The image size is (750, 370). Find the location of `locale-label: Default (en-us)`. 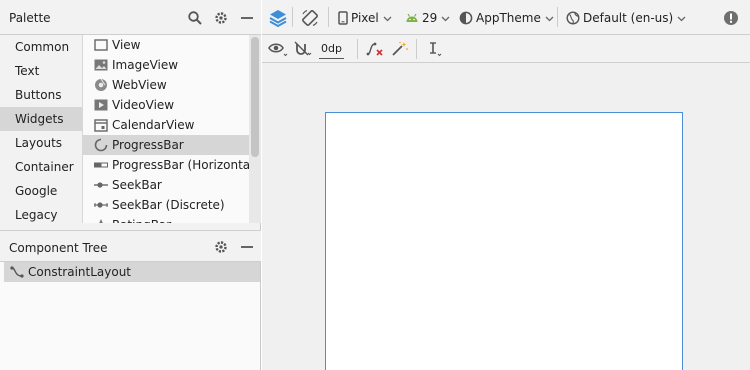

locale-label: Default (en-us) is located at coordinates (628, 18).